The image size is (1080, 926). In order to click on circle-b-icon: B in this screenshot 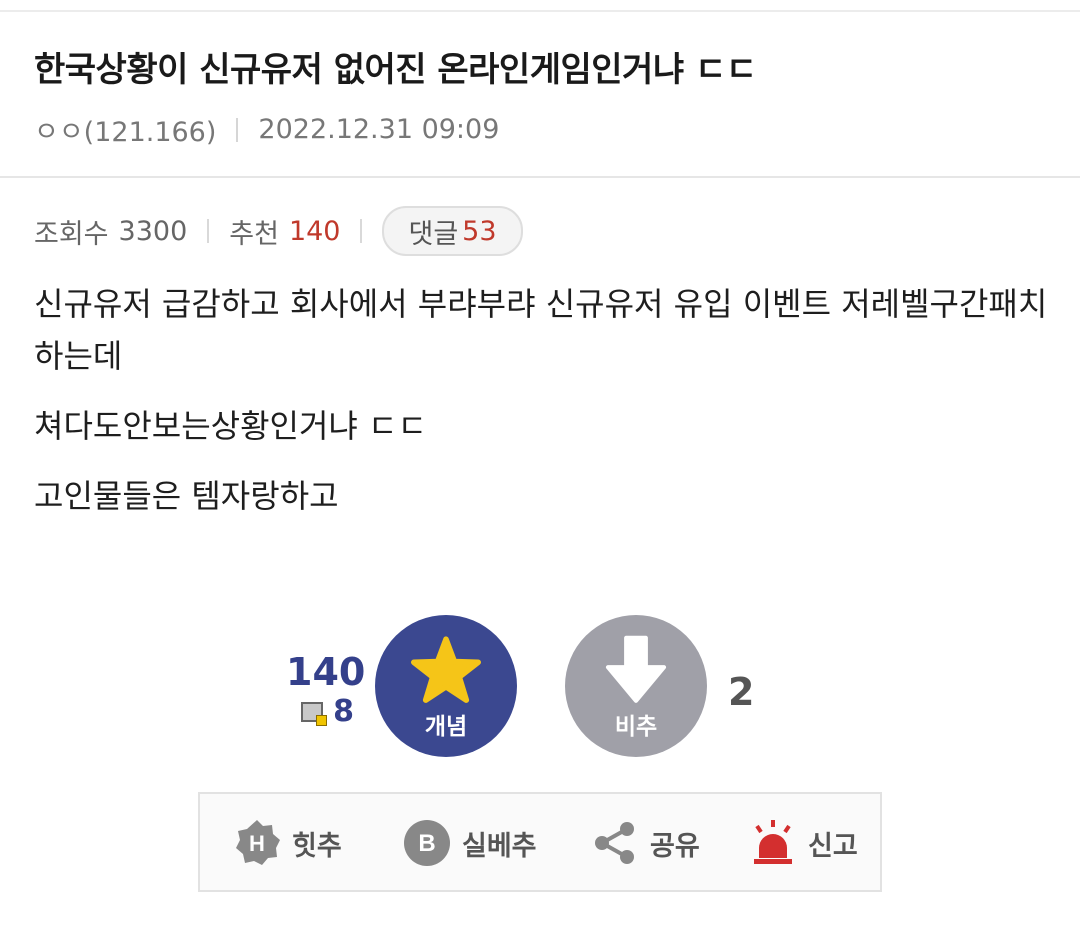, I will do `click(427, 843)`.